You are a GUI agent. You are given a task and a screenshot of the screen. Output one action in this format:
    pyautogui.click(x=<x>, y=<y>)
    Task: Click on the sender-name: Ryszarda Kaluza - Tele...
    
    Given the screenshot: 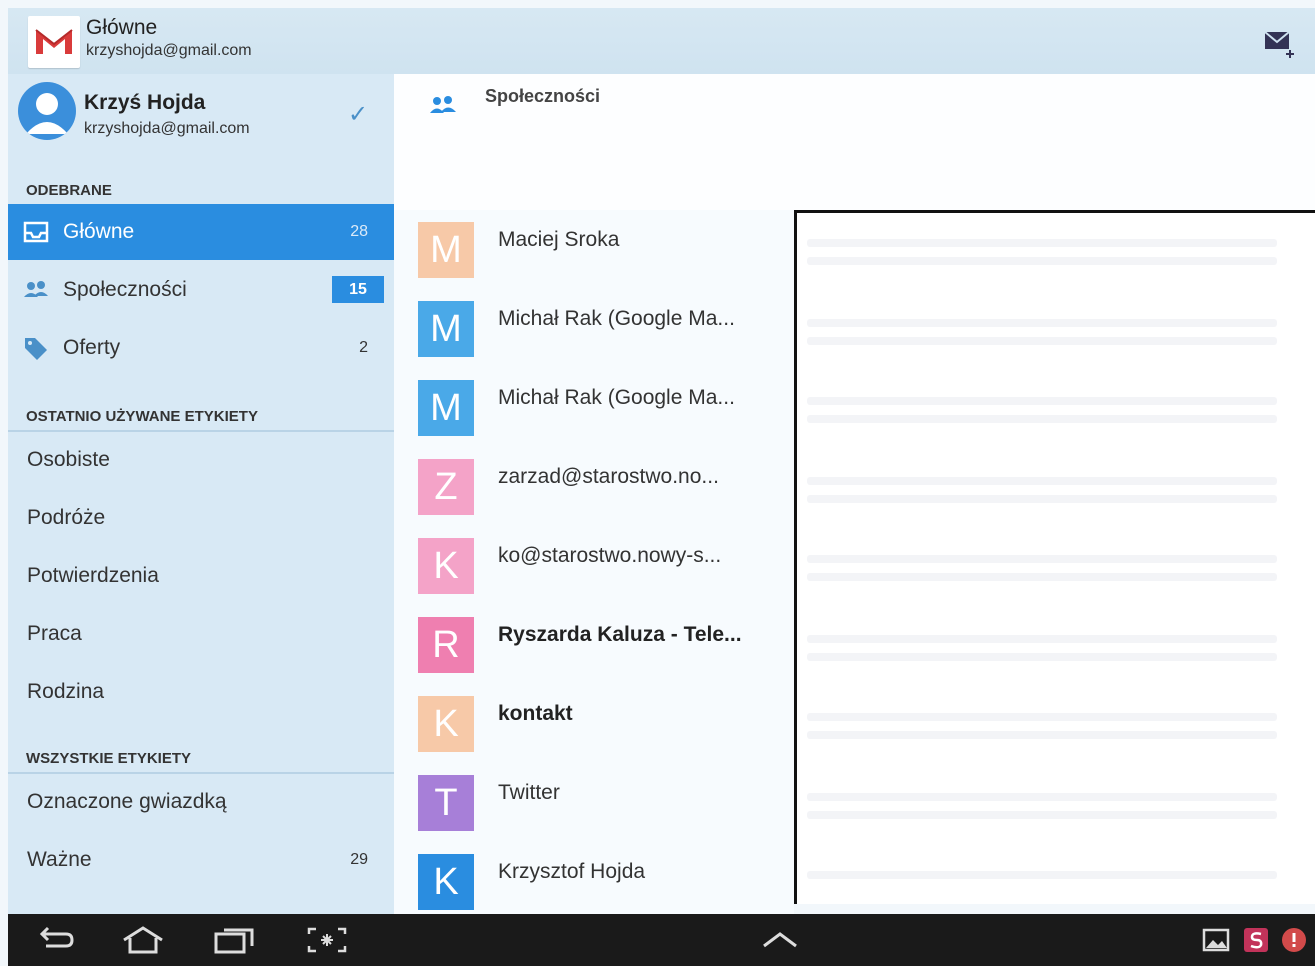 What is the action you would take?
    pyautogui.click(x=620, y=634)
    